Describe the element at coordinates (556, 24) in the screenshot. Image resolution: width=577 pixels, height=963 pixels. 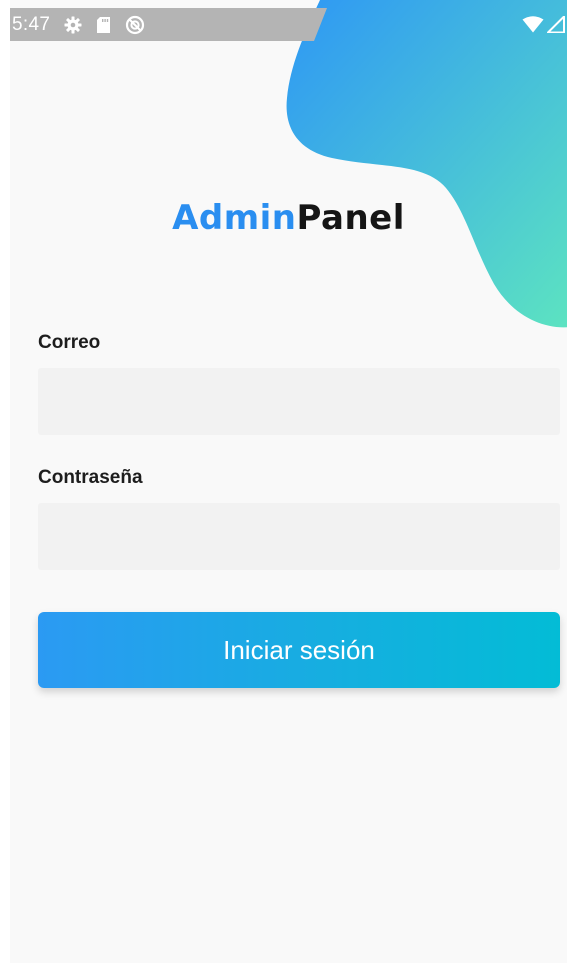
I see `signal-icon` at that location.